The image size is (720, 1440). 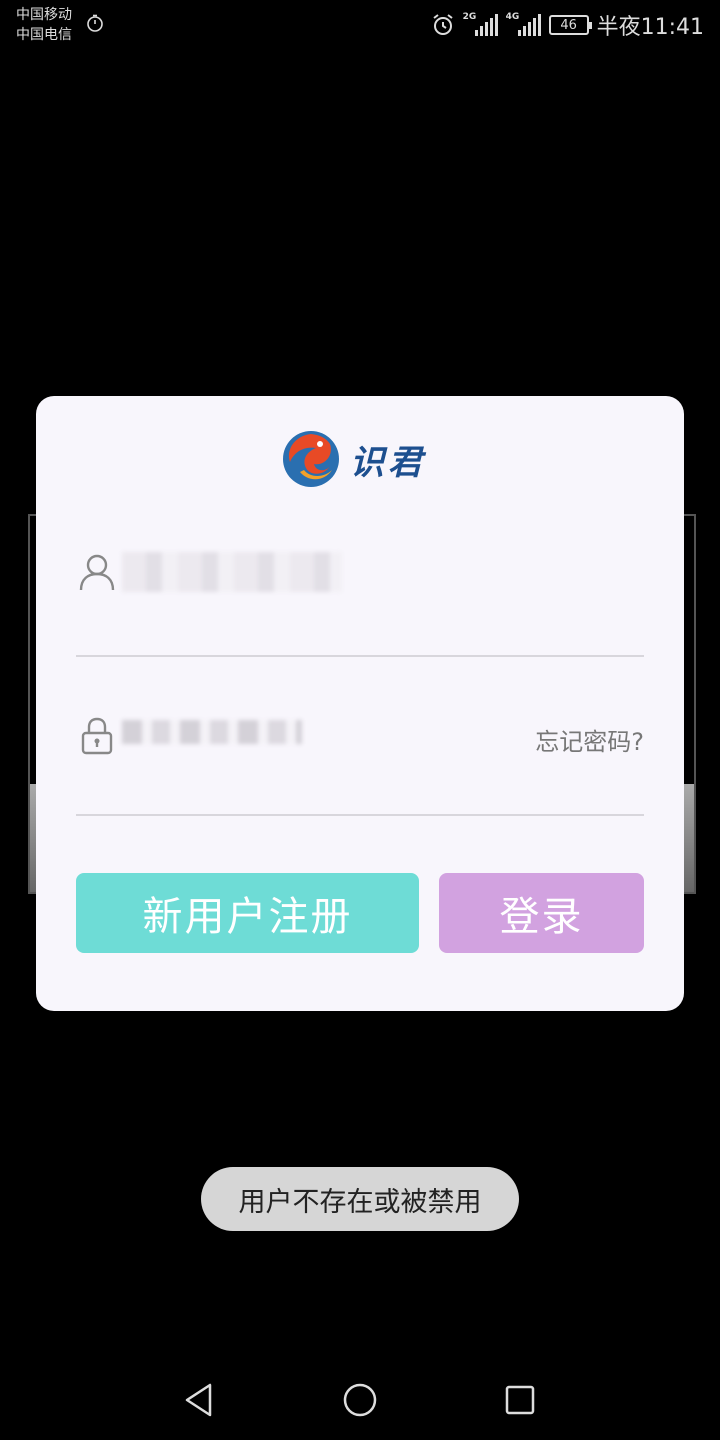 I want to click on navigation-bar, so click(x=360, y=1400).